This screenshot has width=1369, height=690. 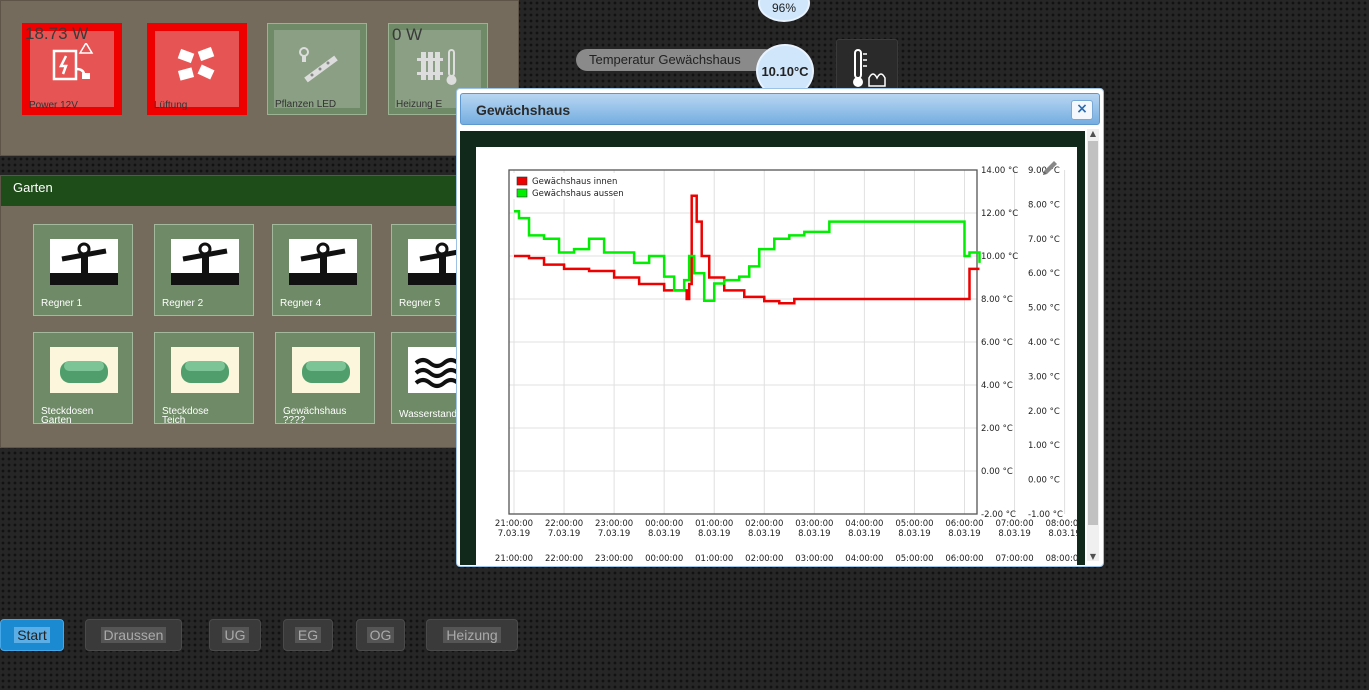 What do you see at coordinates (785, 71) in the screenshot?
I see `temperature-value: 10.10°C` at bounding box center [785, 71].